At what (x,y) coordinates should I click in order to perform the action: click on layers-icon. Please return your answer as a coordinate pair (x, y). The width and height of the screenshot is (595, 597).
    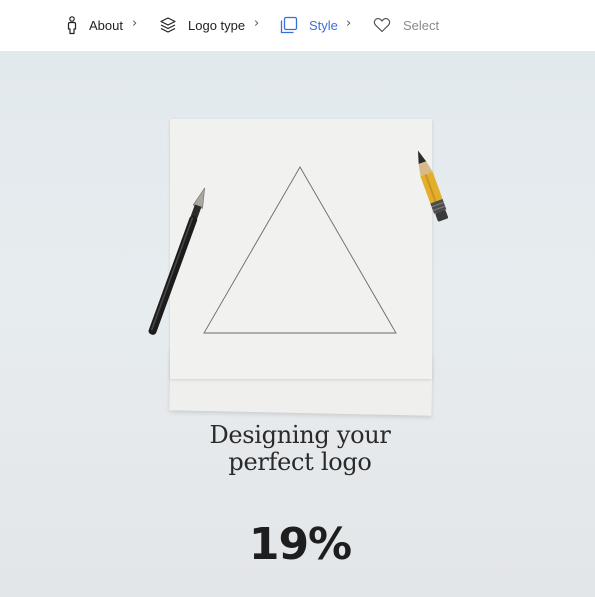
    Looking at the image, I should click on (168, 25).